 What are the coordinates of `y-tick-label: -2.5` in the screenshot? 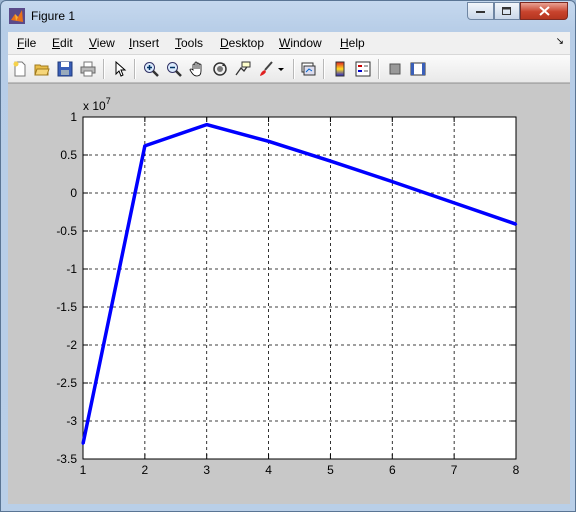 It's located at (66, 383).